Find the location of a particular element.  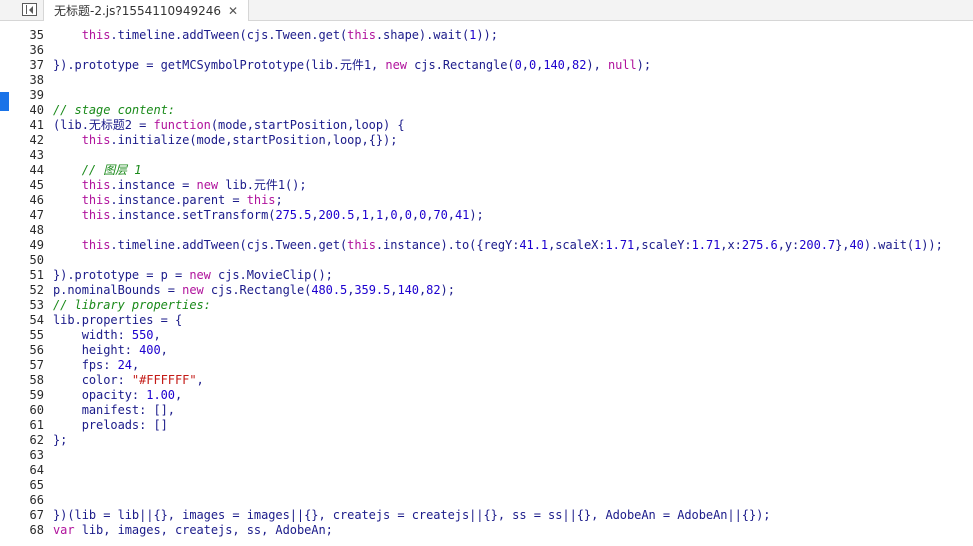

code-text: height: 400, is located at coordinates (110, 350).